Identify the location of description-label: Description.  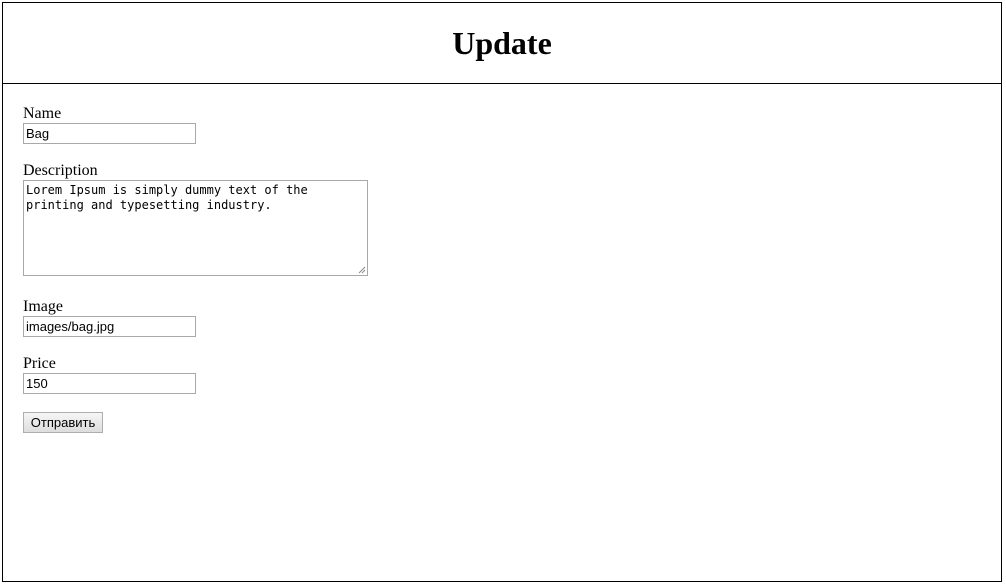
(60, 170).